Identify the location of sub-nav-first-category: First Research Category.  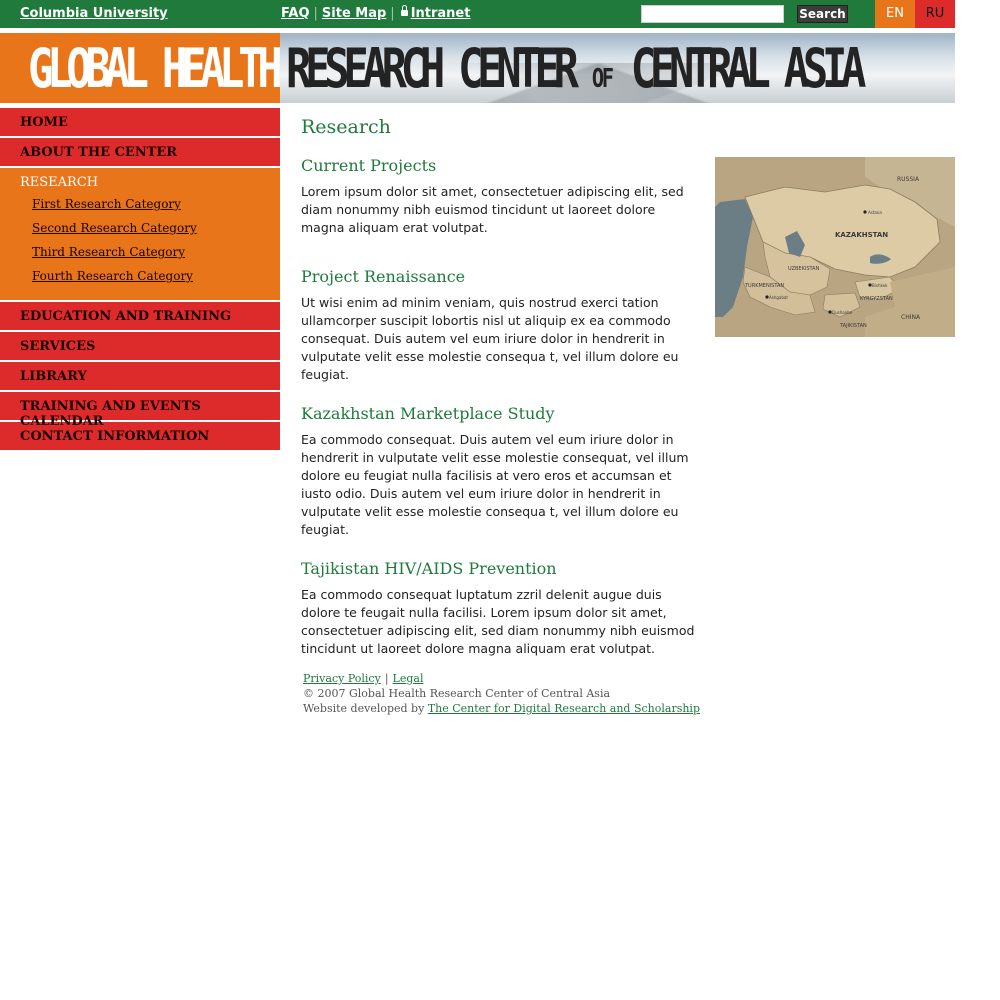
(150, 208).